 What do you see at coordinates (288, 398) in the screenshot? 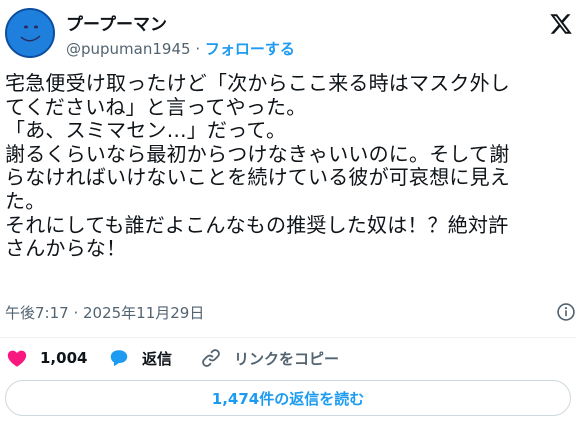
I see `read-replies-button: 1,474件の返信を読む` at bounding box center [288, 398].